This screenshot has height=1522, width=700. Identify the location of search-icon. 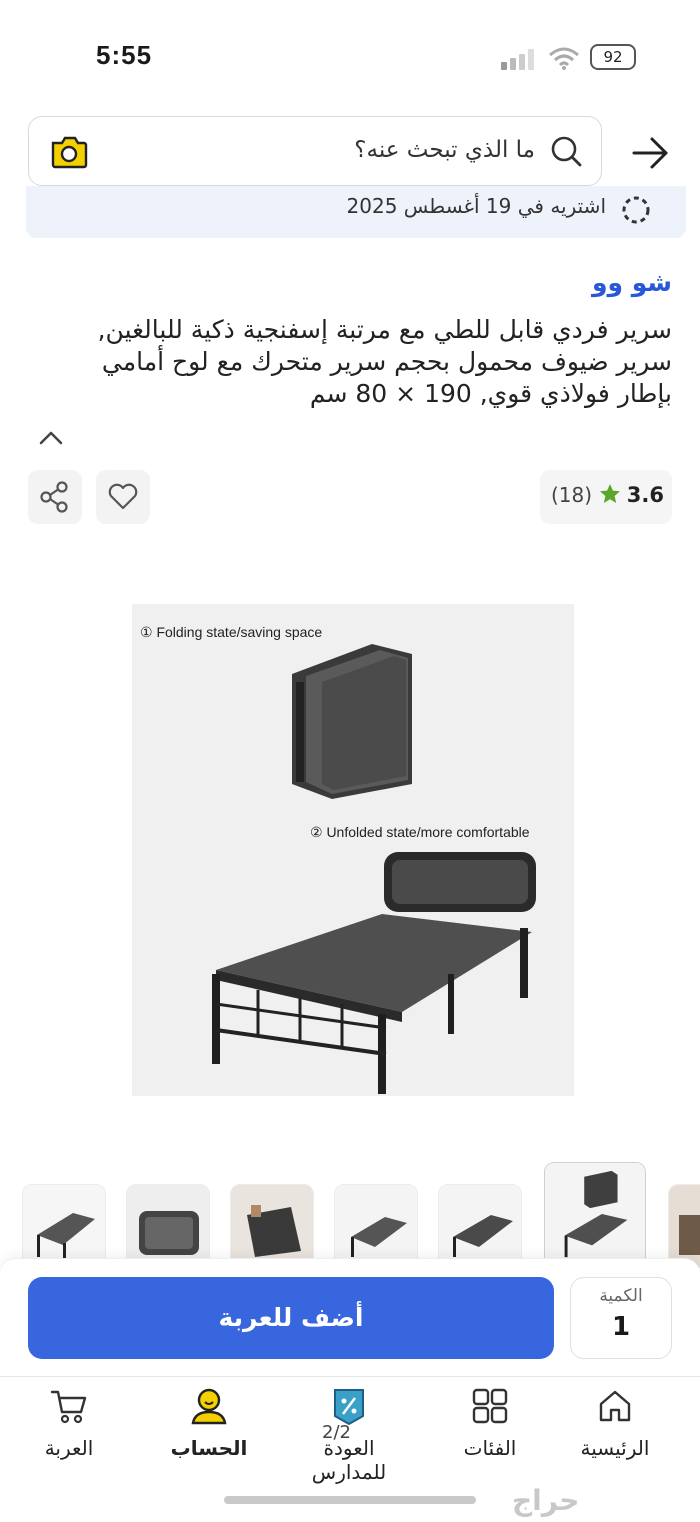
(566, 151).